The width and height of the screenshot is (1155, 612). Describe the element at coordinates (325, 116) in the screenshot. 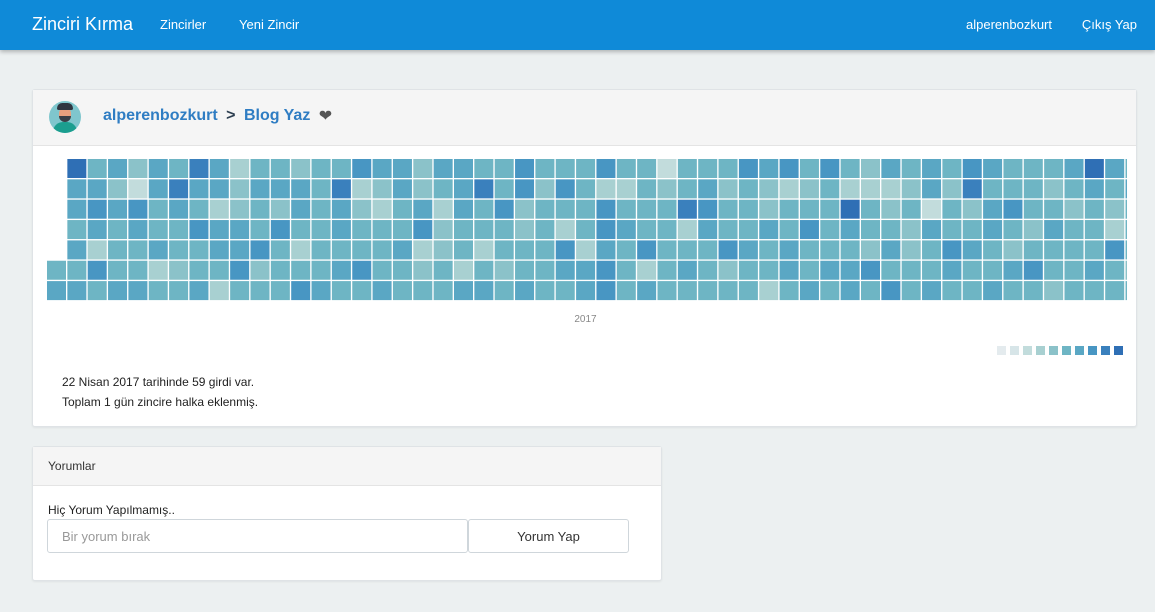

I see `heart-icon: ❤` at that location.